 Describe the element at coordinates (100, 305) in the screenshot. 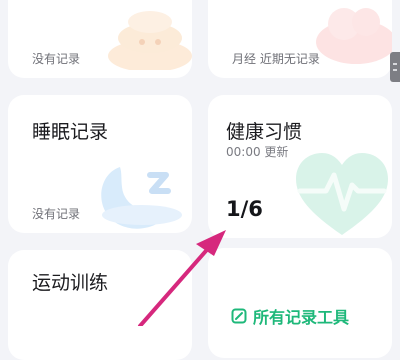

I see `exercise-record-card: 运动训练` at that location.